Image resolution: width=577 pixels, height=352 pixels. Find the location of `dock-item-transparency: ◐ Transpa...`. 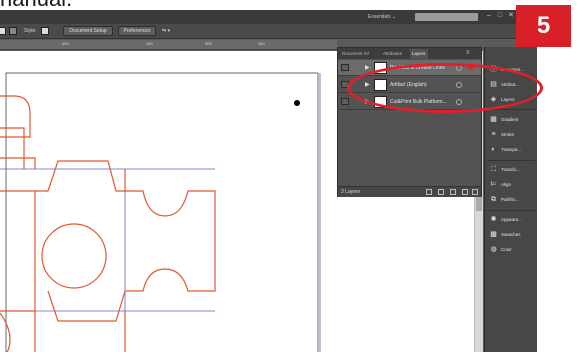

dock-item-transparency: ◐ Transpa... is located at coordinates (512, 149).